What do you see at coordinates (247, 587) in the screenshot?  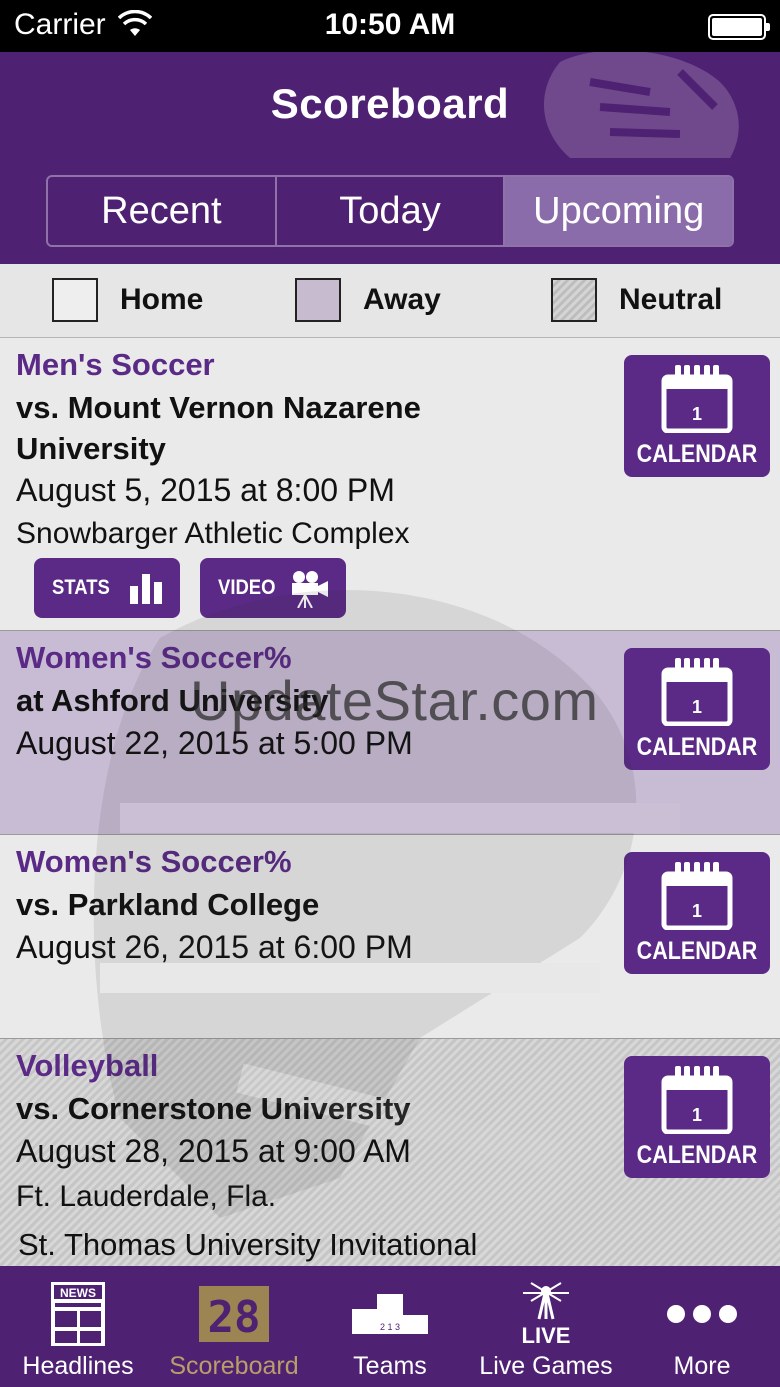 I see `video-button-label: VIDEO` at bounding box center [247, 587].